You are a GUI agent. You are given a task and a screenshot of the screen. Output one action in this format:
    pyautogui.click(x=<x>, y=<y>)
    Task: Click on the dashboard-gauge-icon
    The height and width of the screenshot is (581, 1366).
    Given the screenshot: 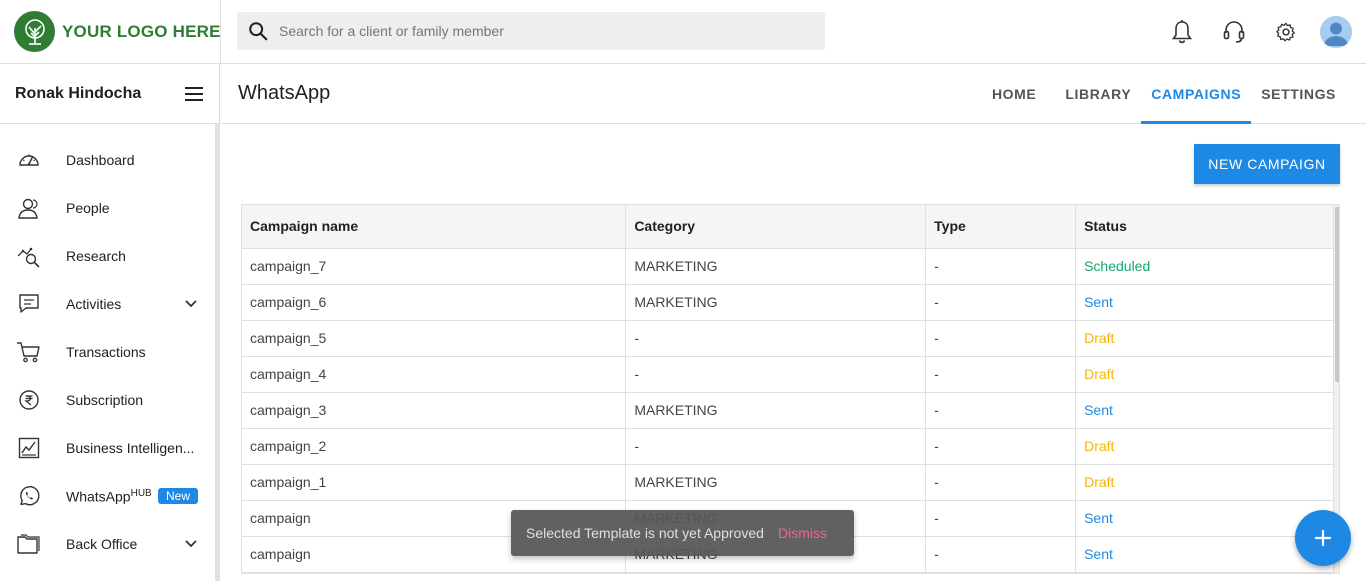 What is the action you would take?
    pyautogui.click(x=29, y=160)
    